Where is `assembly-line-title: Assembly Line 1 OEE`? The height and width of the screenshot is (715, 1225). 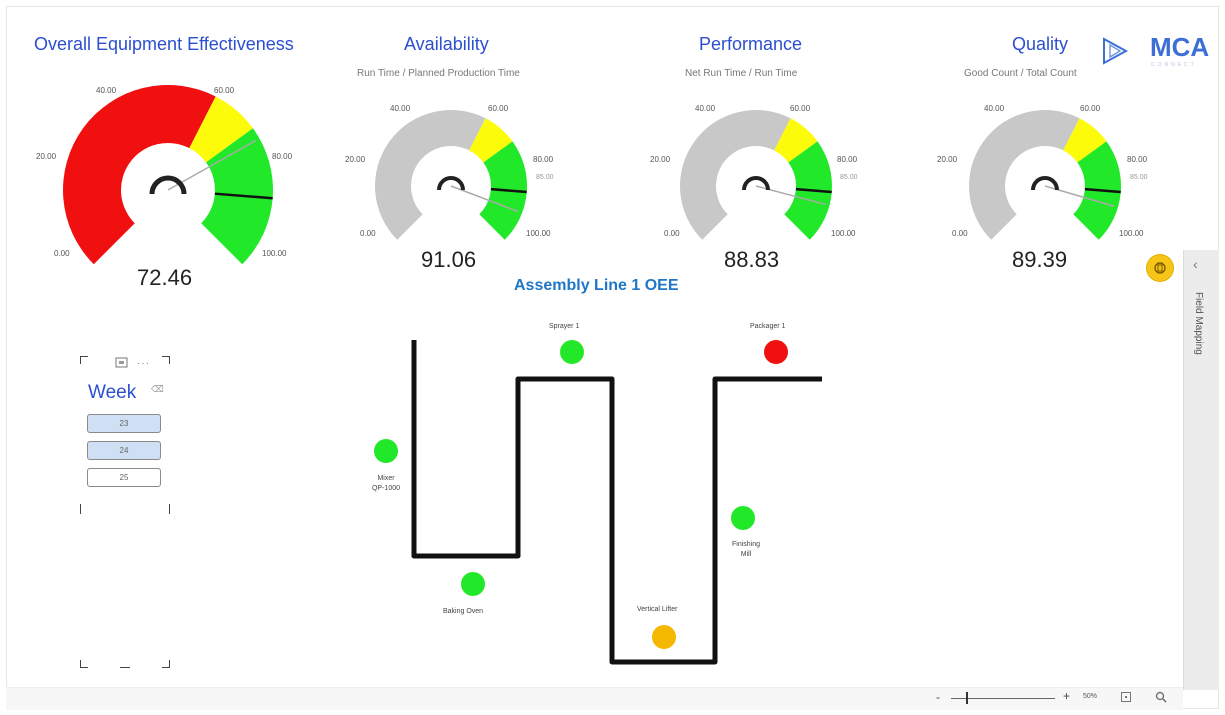
assembly-line-title: Assembly Line 1 OEE is located at coordinates (596, 285).